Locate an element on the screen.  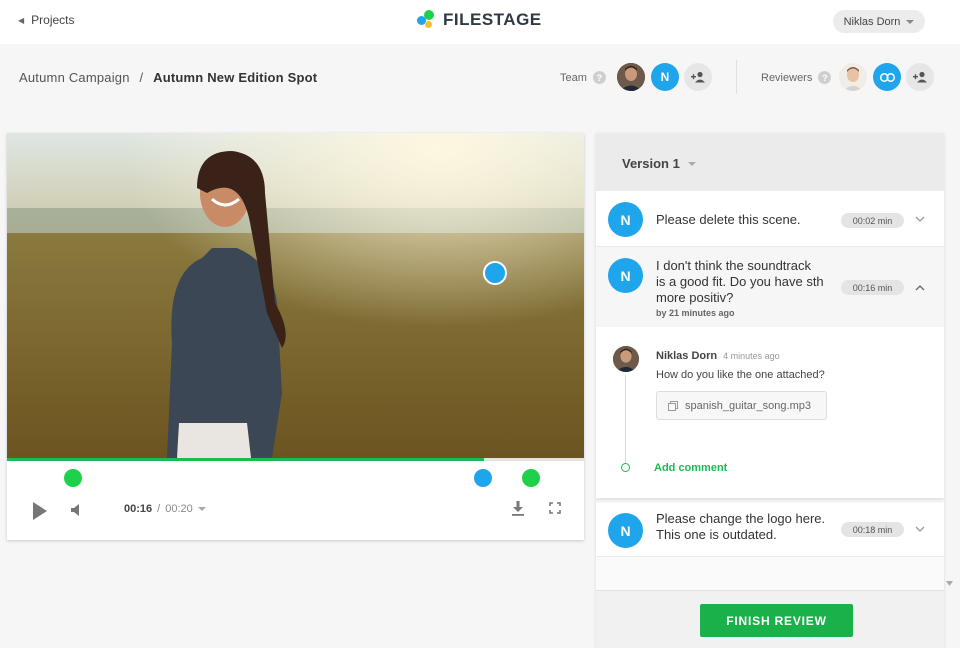
reply-author-name: Niklas Dorn is located at coordinates (687, 356).